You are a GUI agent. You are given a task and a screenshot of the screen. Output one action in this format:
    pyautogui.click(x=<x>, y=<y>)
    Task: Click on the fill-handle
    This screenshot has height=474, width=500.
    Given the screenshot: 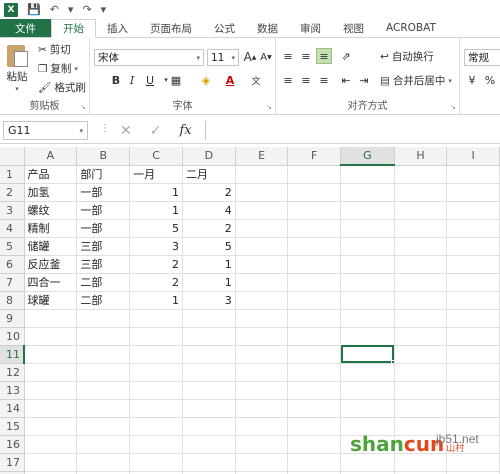 What is the action you would take?
    pyautogui.click(x=392, y=360)
    